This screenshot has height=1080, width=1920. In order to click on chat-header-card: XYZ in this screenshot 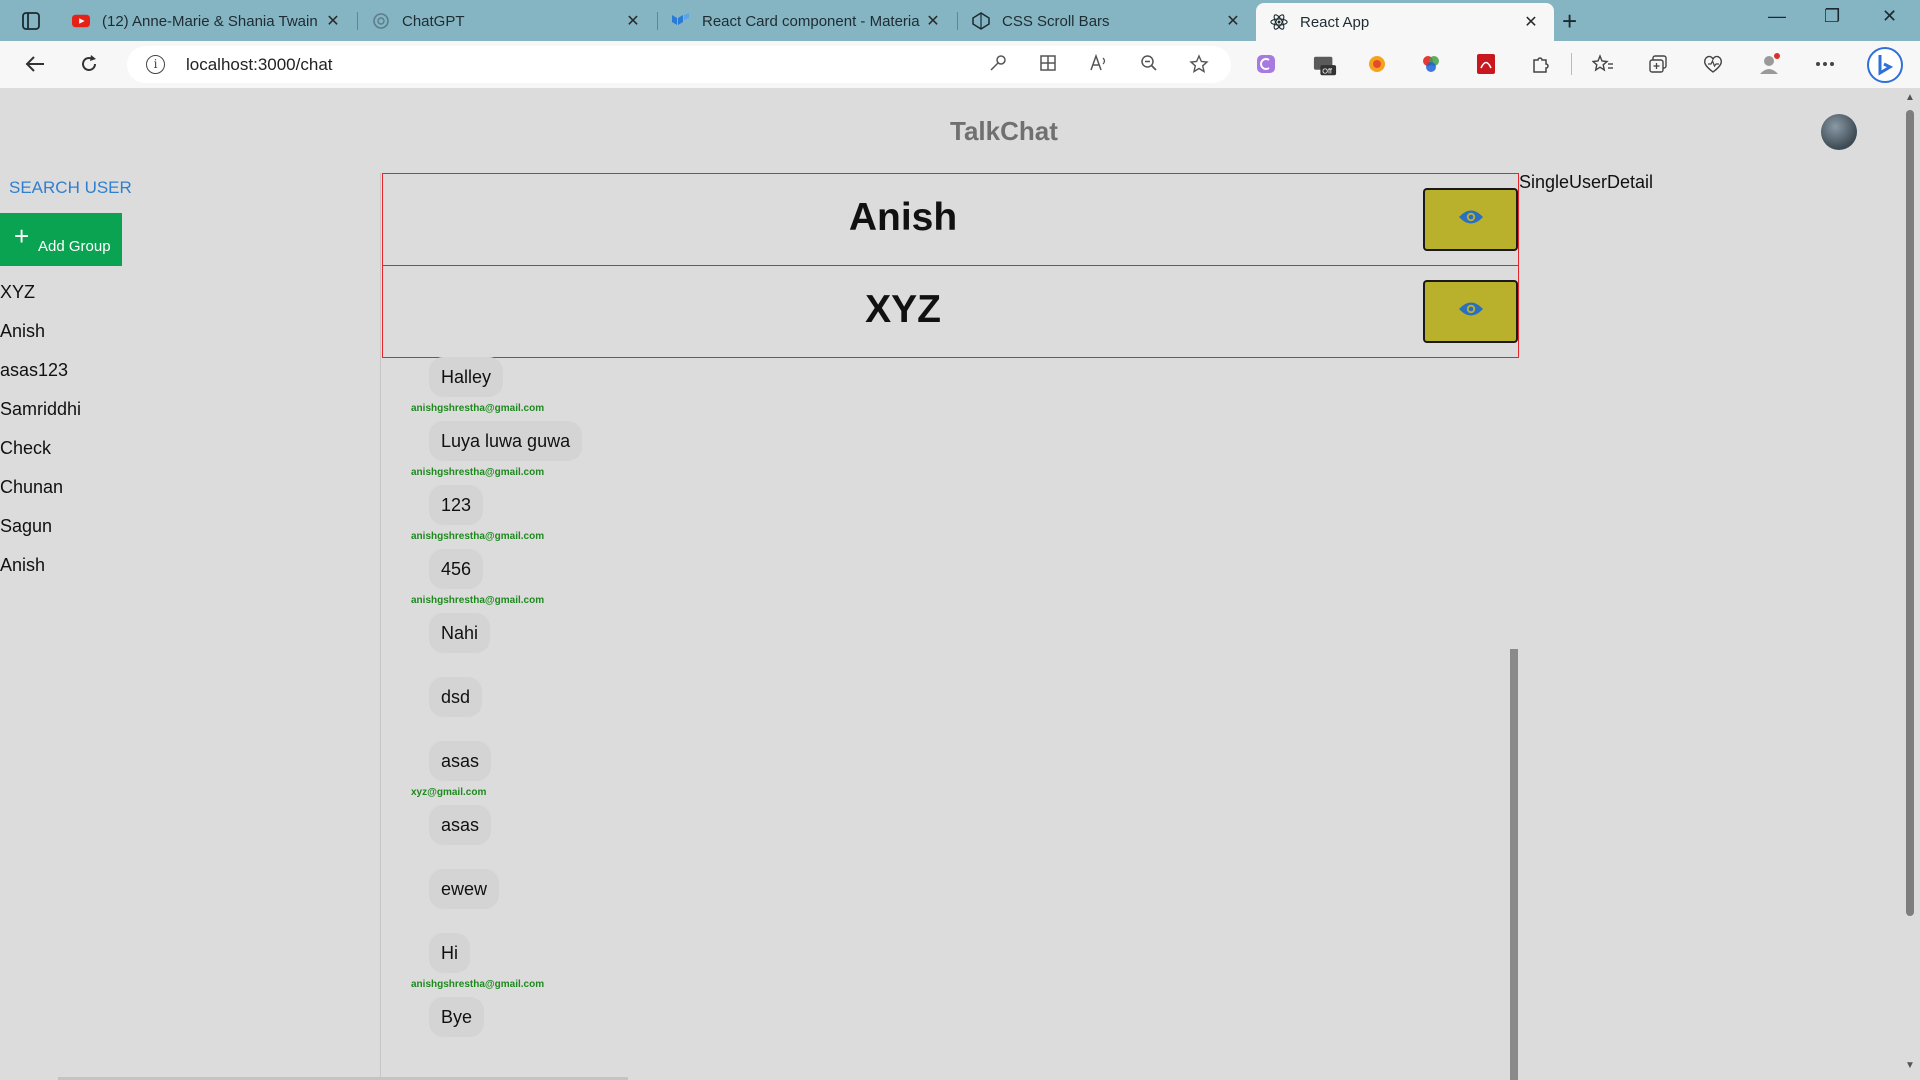, I will do `click(950, 311)`.